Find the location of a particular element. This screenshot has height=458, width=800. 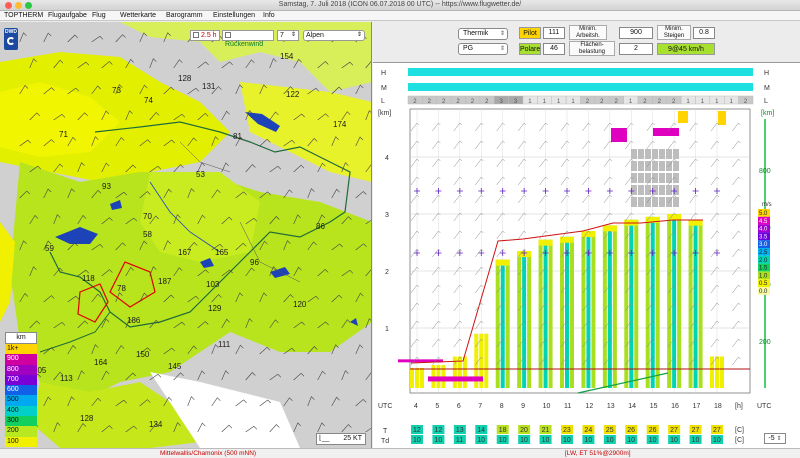

map-legend-entry: 900 is located at coordinates (21, 359).